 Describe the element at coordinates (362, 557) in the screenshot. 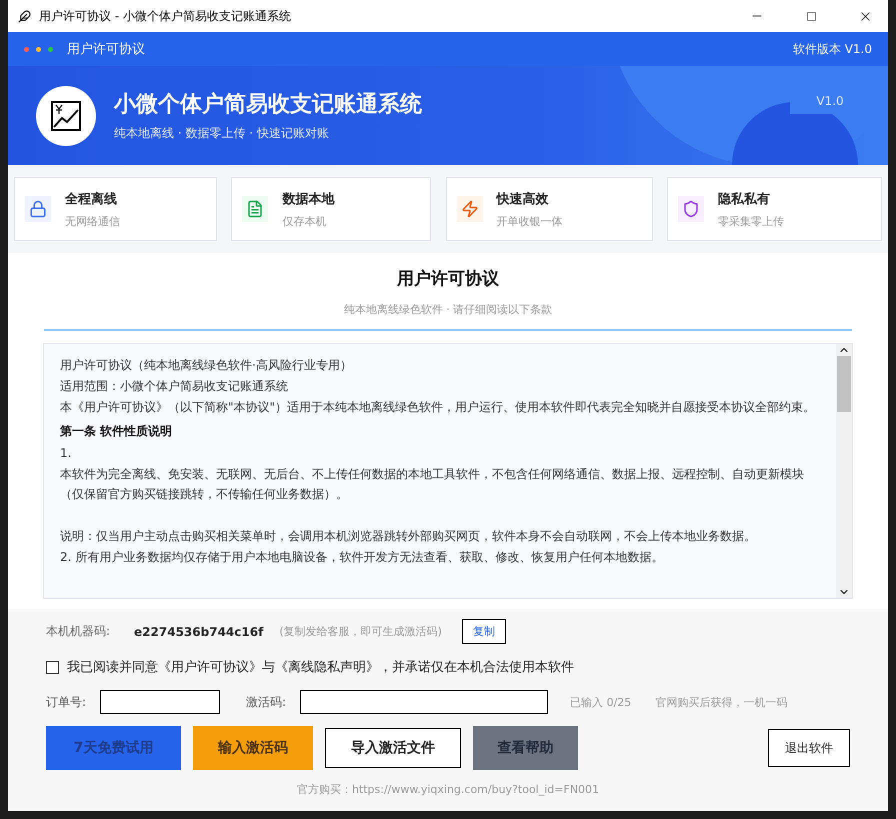

I see `agreement-paragraph: 2. 所有用户业务数据均仅存储于用户本地电脑设备，软件开发方无法查看、获取、修改、恢复用户任何本地数据。` at that location.